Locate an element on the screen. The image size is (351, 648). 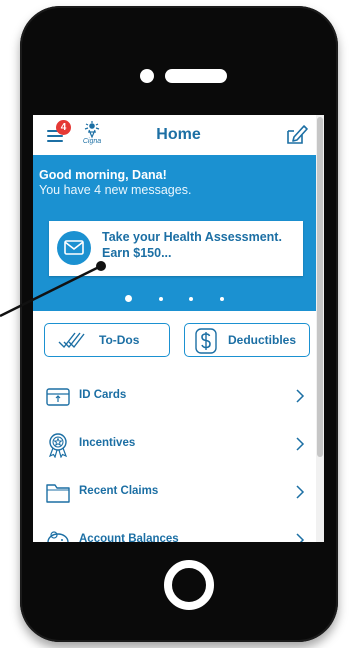
list-item-label: Incentives is located at coordinates (107, 443).